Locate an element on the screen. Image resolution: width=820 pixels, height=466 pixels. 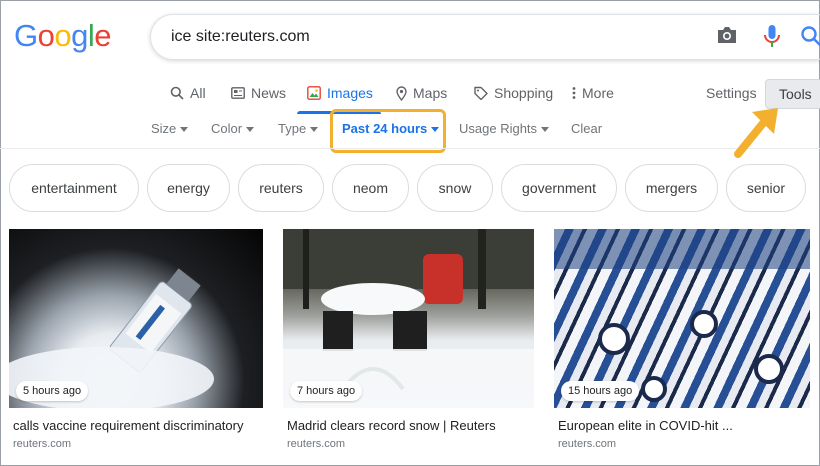
filter-color: Color is located at coordinates (233, 128).